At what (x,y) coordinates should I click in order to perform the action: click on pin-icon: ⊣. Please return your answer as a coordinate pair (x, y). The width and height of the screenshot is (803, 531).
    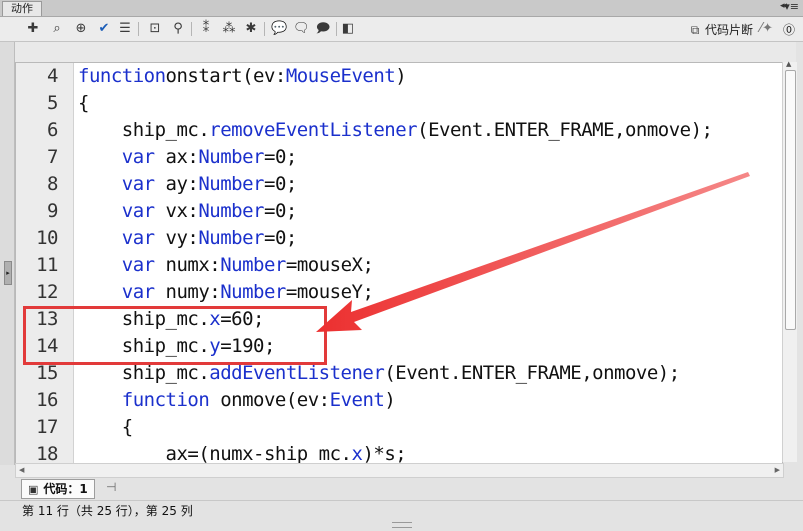
    Looking at the image, I should click on (111, 487).